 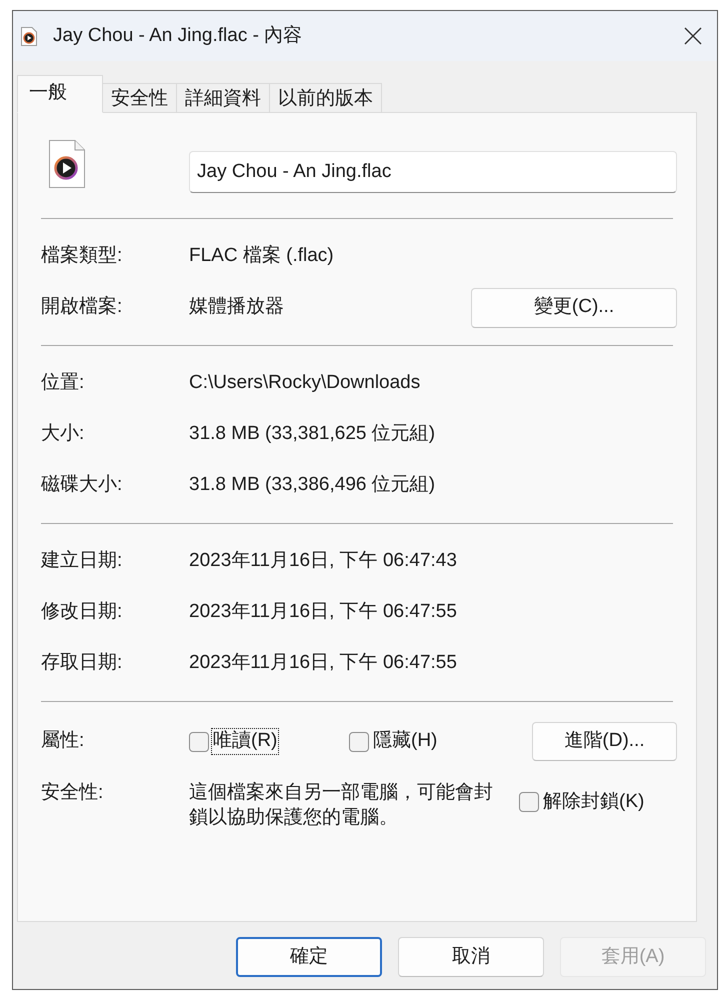 I want to click on tab: 安全性, so click(x=140, y=98).